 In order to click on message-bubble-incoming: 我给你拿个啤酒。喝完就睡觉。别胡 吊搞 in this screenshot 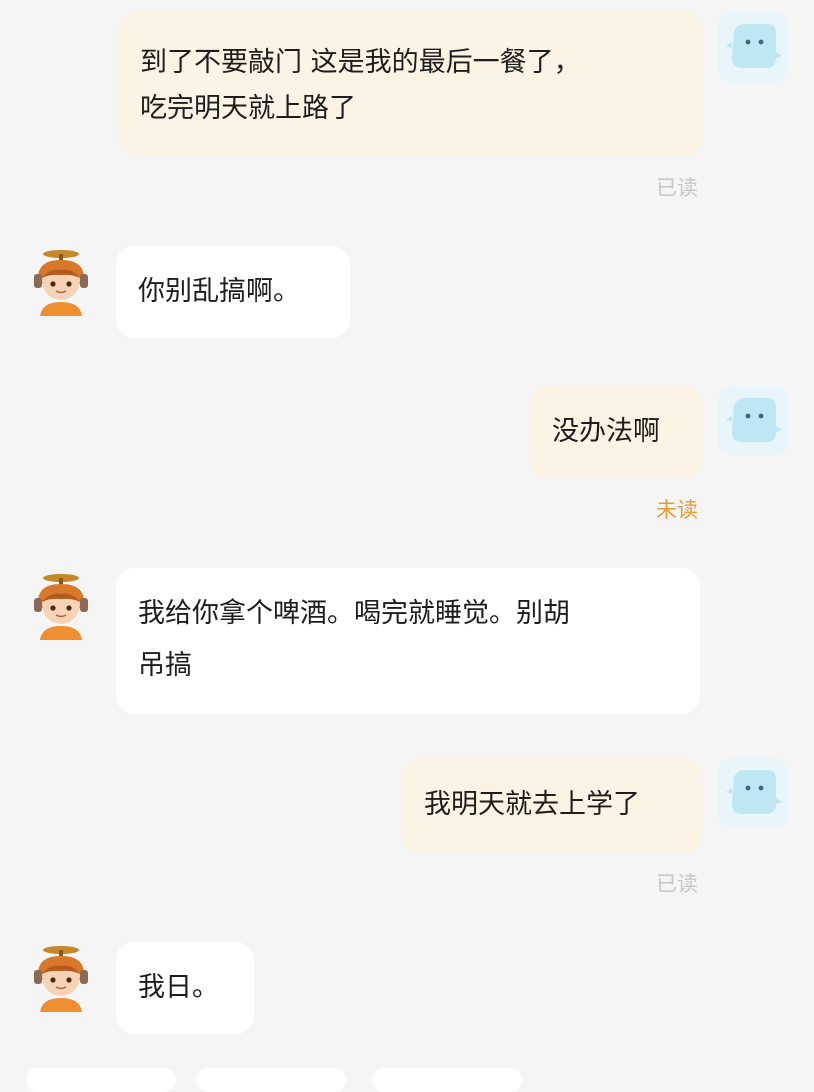, I will do `click(408, 641)`.